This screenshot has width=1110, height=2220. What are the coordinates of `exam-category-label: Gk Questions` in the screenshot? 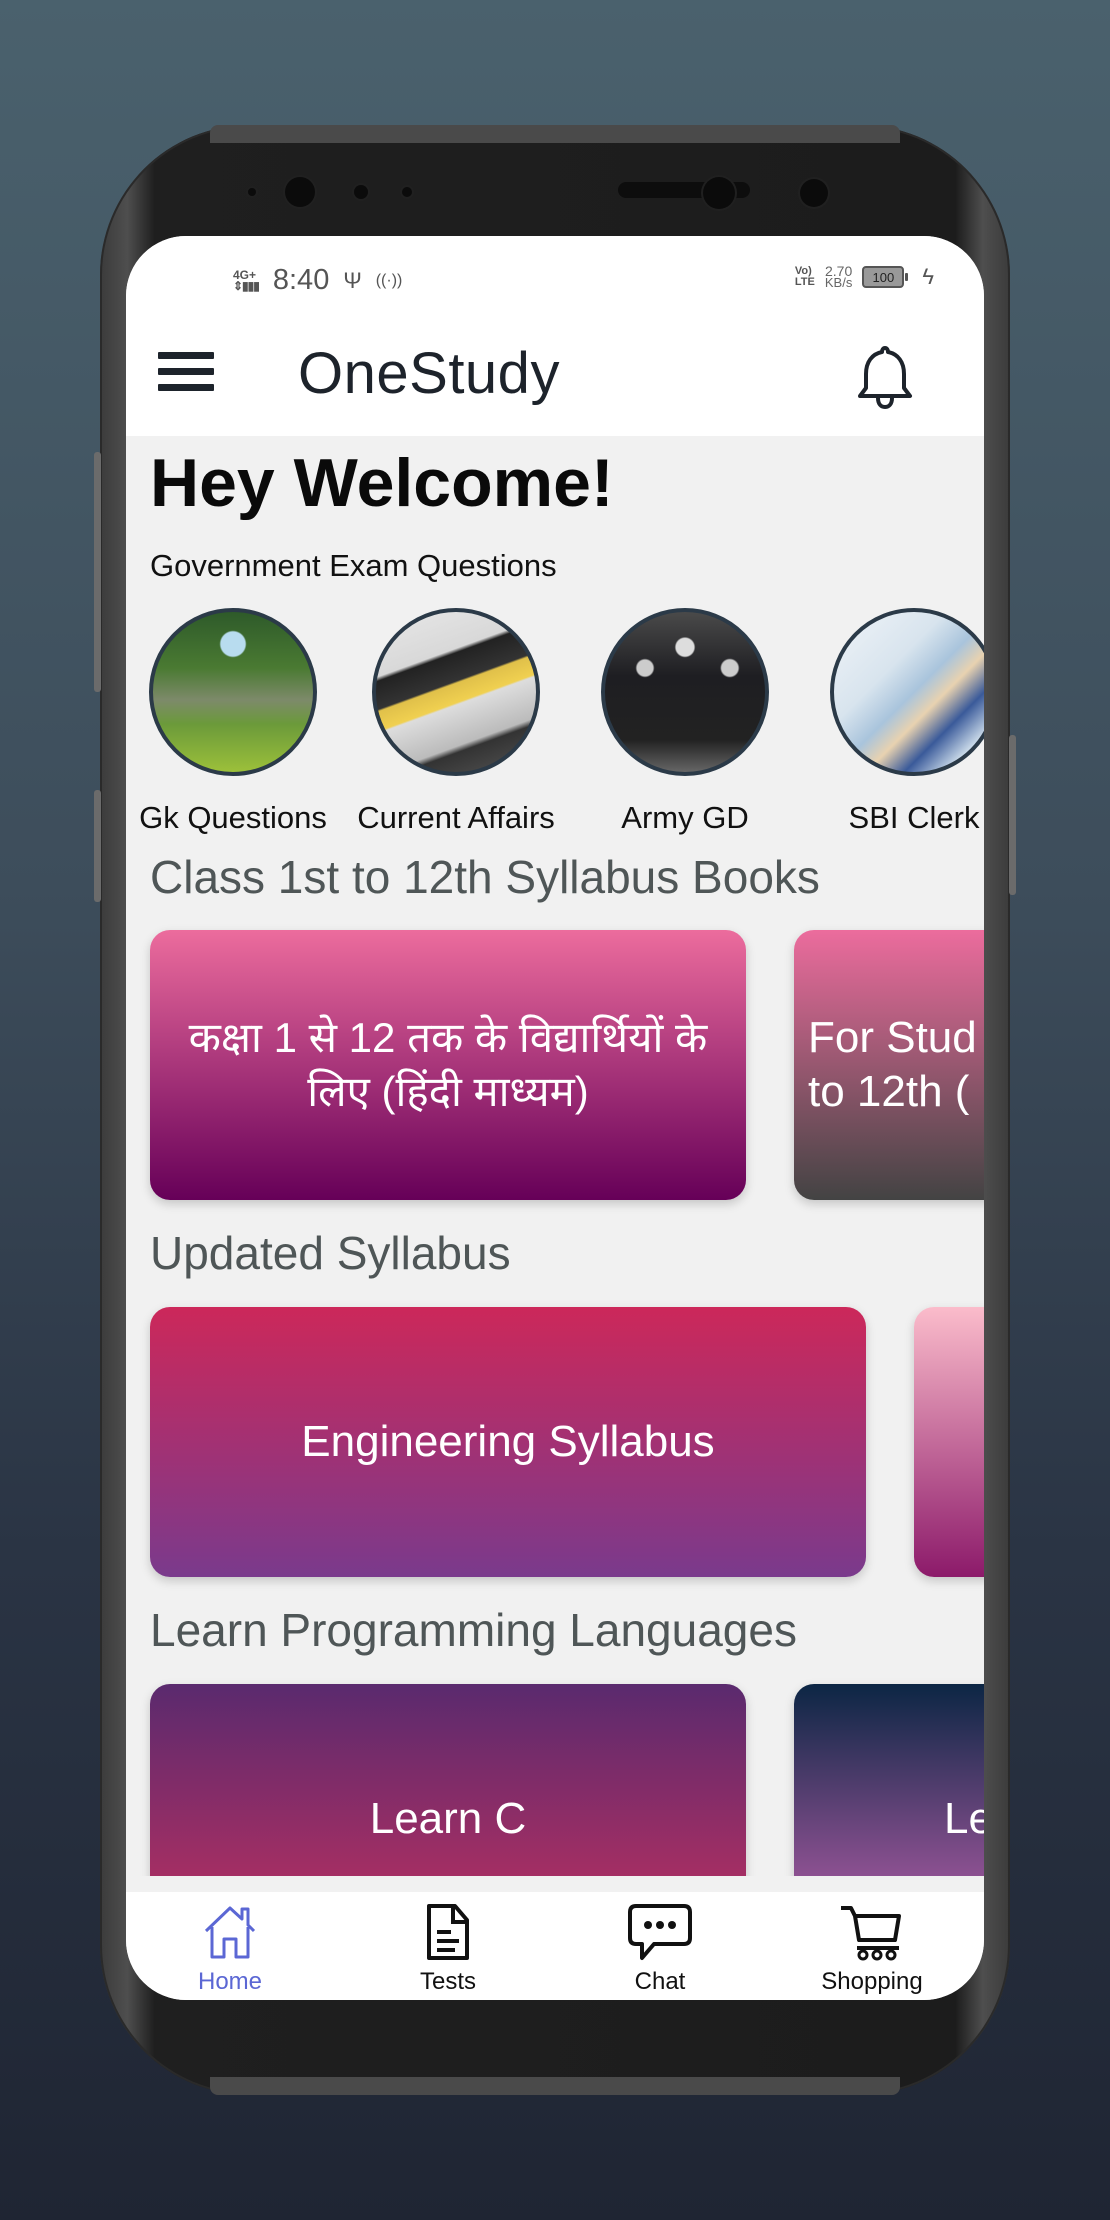 It's located at (233, 817).